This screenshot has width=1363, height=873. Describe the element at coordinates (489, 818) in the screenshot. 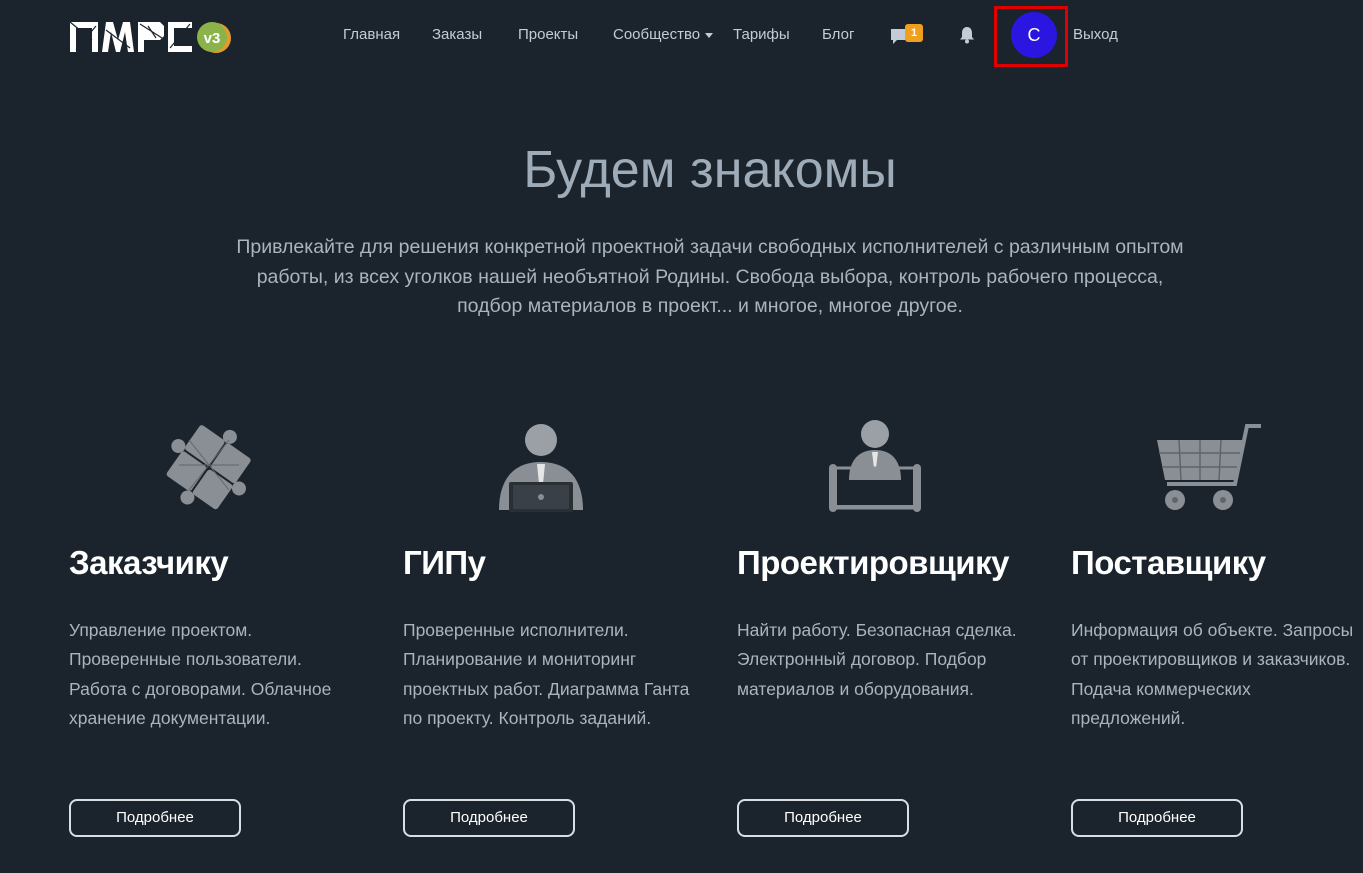

I see `chief-engineer-details-button: Подробнее` at that location.